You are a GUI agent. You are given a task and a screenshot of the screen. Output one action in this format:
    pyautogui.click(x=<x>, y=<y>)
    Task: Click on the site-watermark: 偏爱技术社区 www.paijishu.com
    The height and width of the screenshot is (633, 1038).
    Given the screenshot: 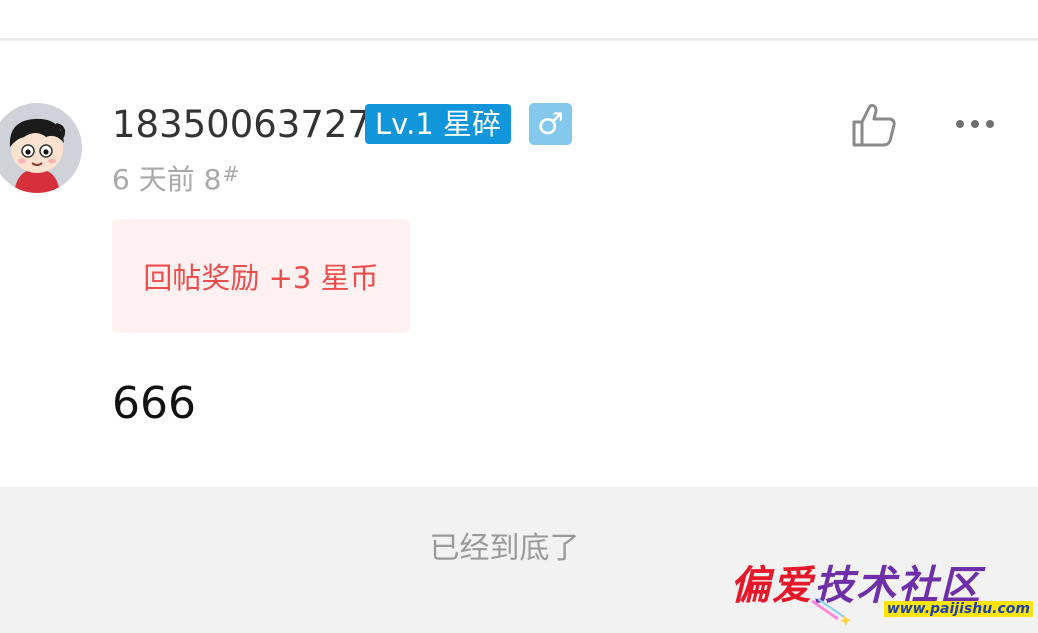 What is the action you would take?
    pyautogui.click(x=882, y=593)
    